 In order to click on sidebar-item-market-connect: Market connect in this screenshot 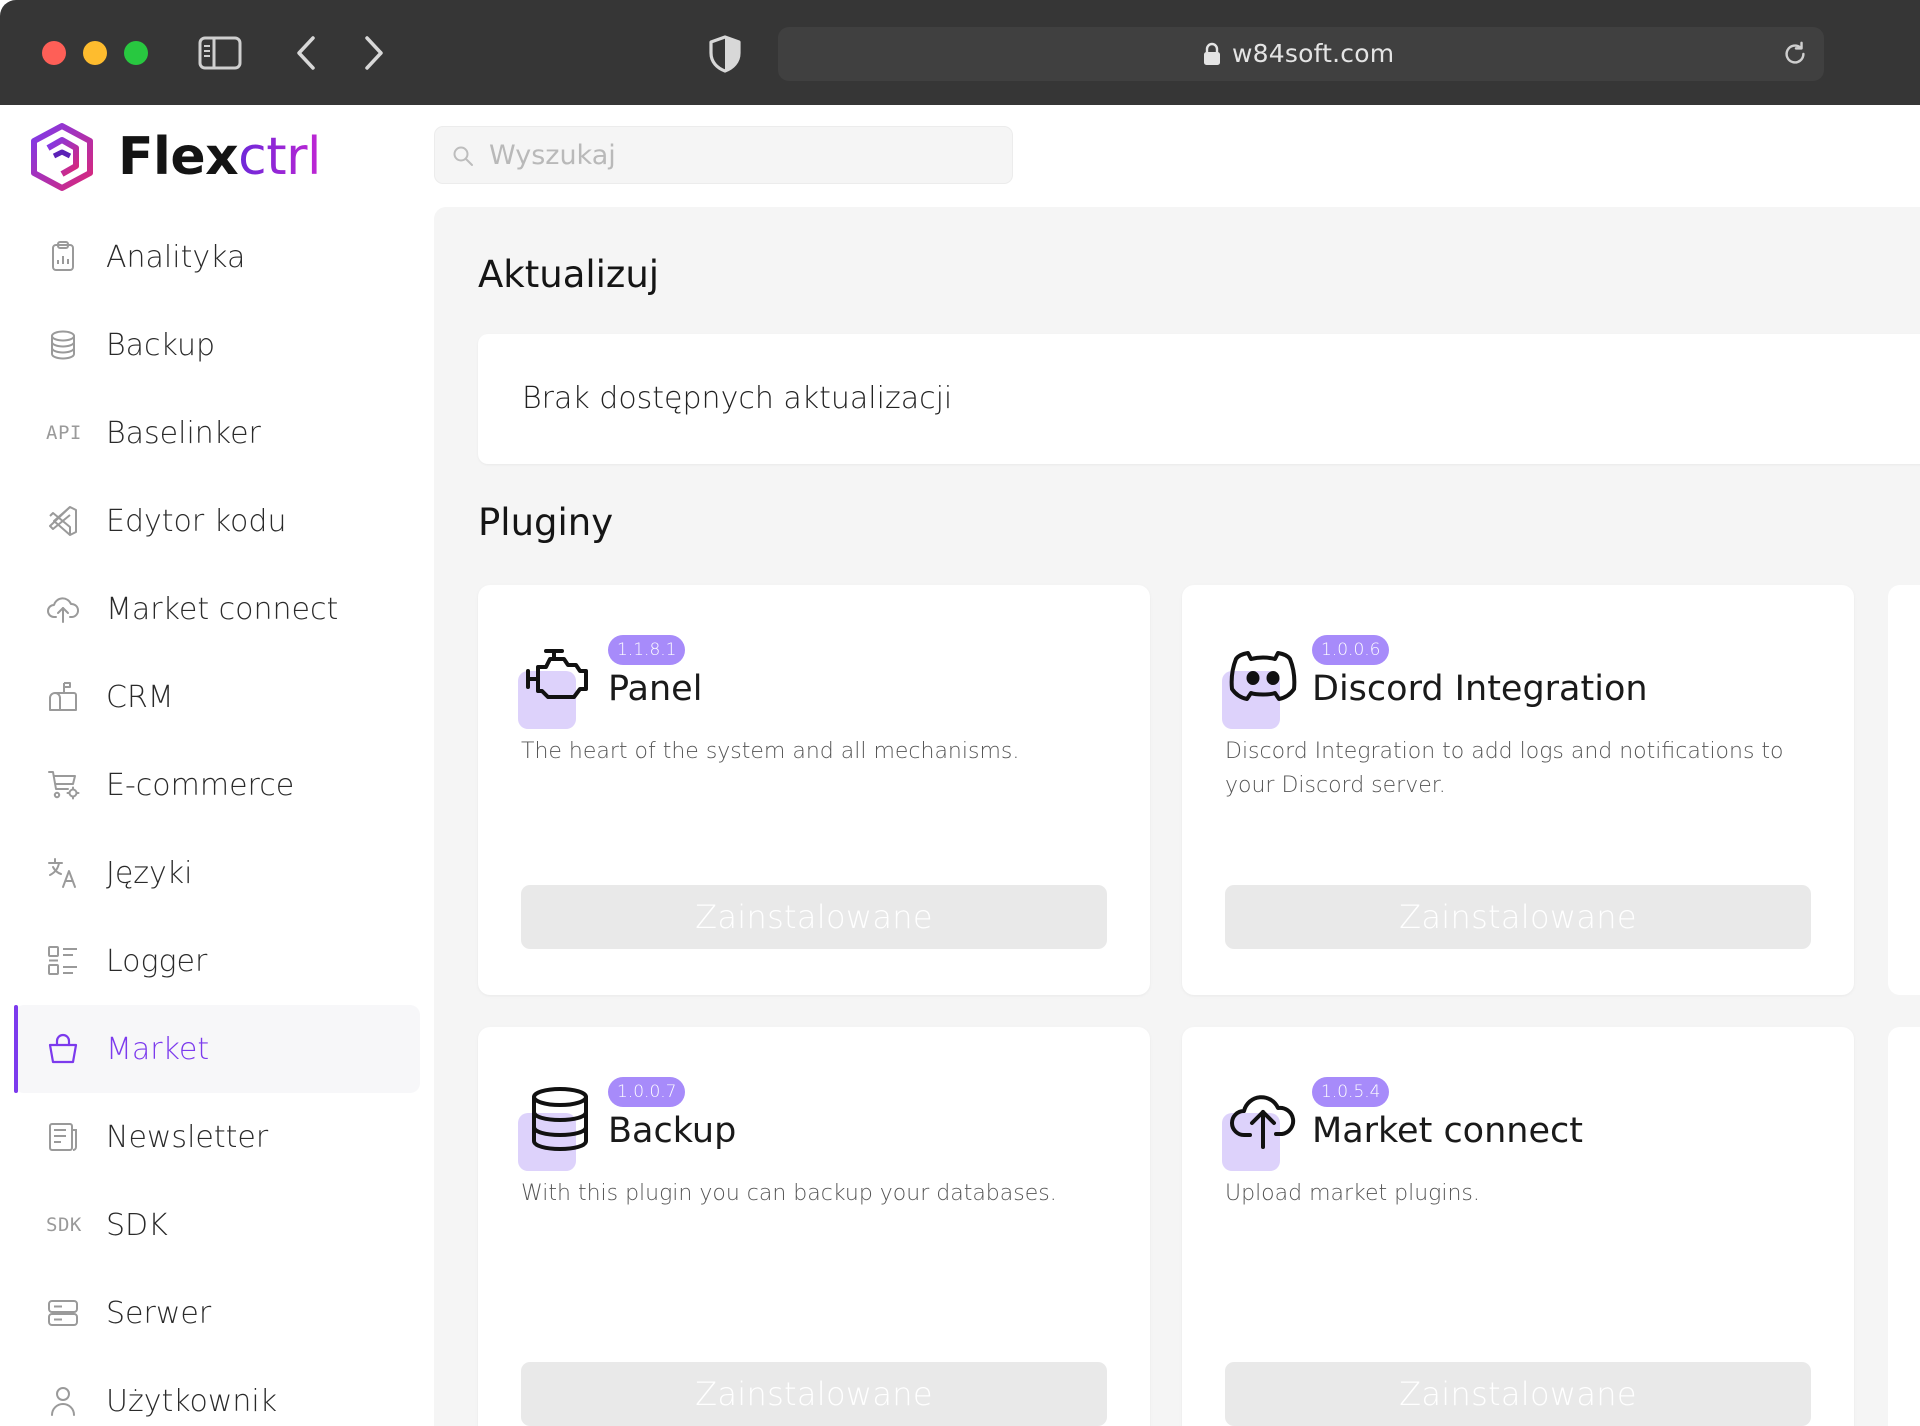, I will do `click(217, 609)`.